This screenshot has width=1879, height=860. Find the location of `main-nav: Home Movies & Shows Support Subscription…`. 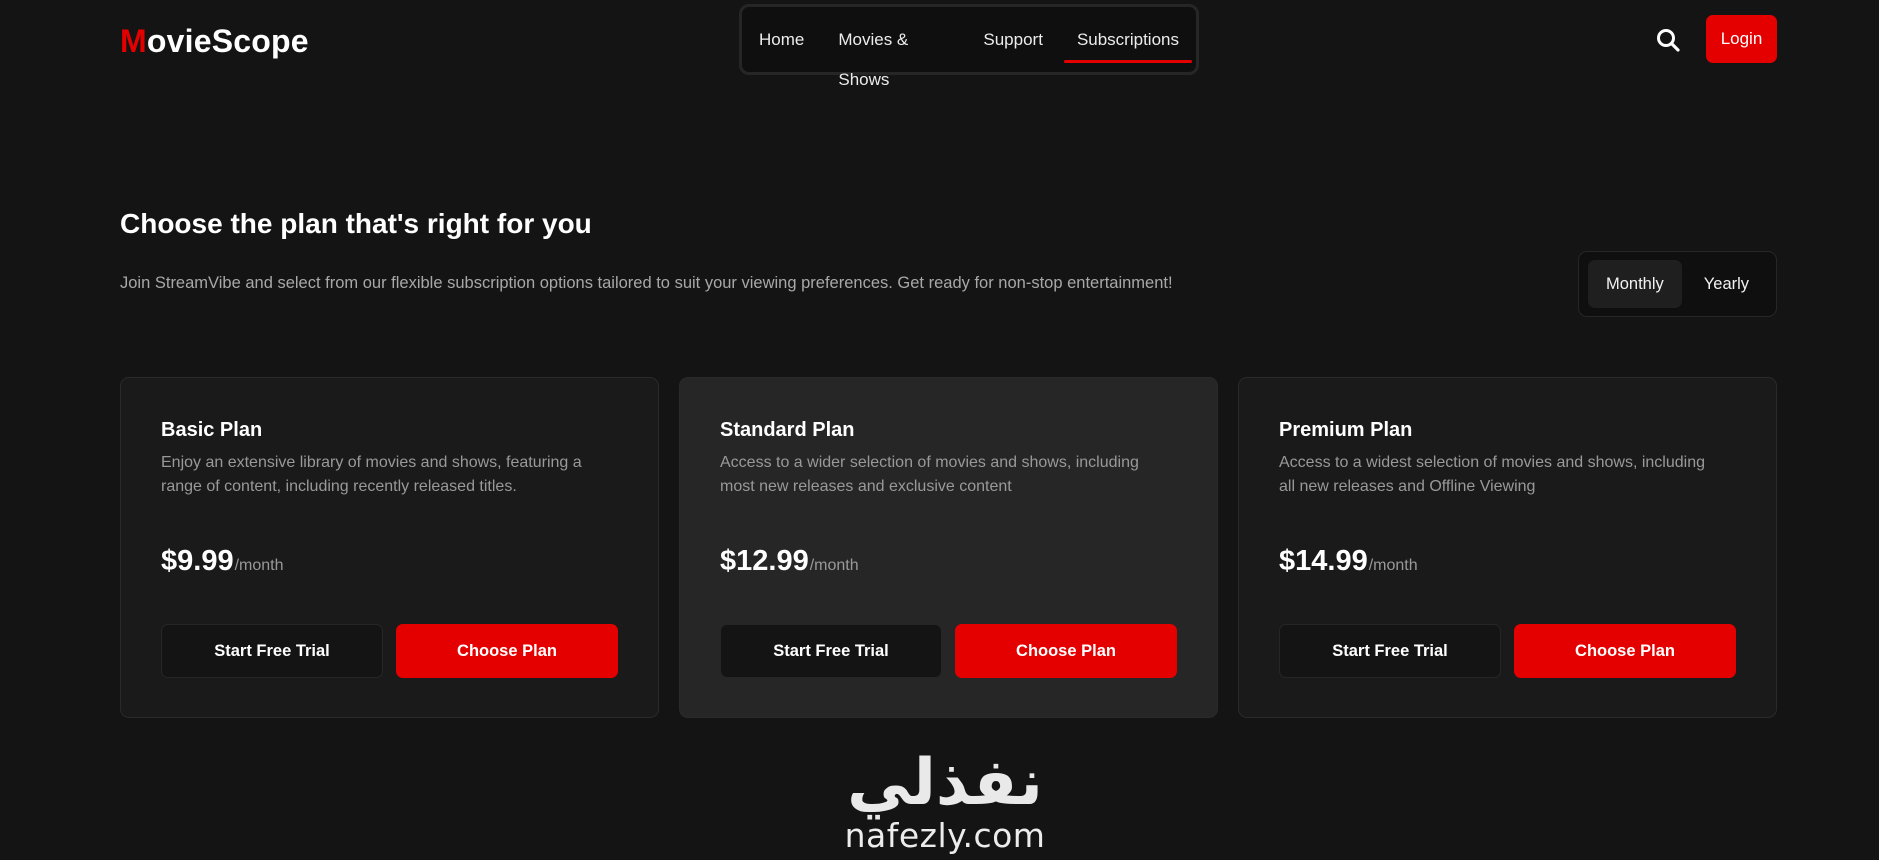

main-nav: Home Movies & Shows Support Subscription… is located at coordinates (969, 46).